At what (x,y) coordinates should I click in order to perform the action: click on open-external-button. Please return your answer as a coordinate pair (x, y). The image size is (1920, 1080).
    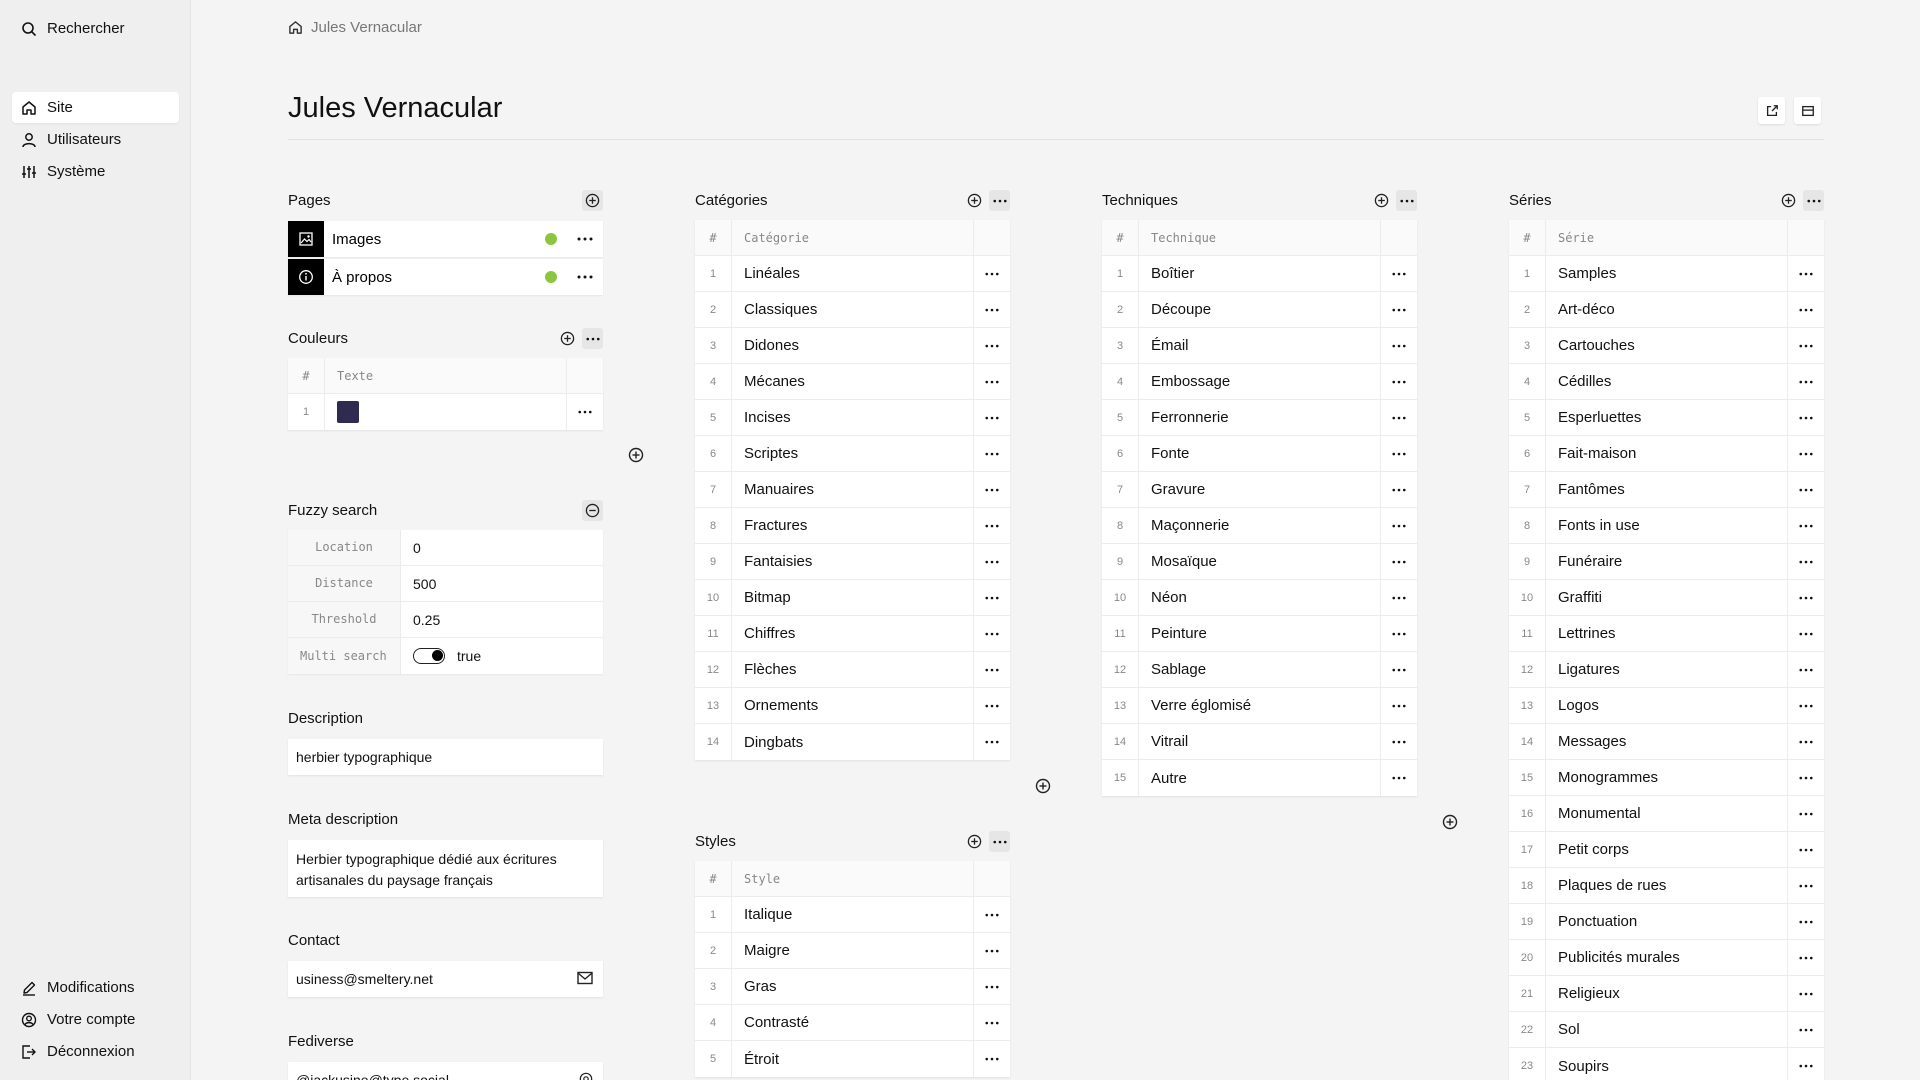
    Looking at the image, I should click on (1771, 110).